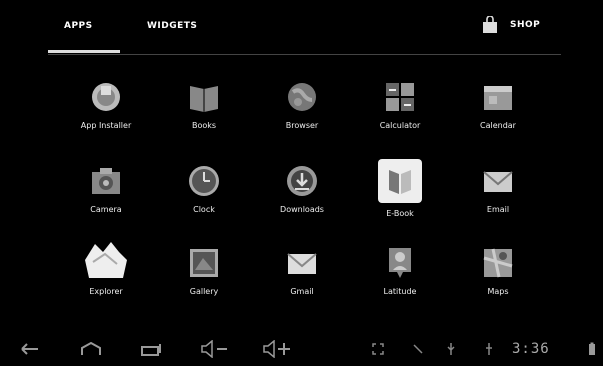 The width and height of the screenshot is (603, 366). I want to click on tab-apps: APPS, so click(78, 26).